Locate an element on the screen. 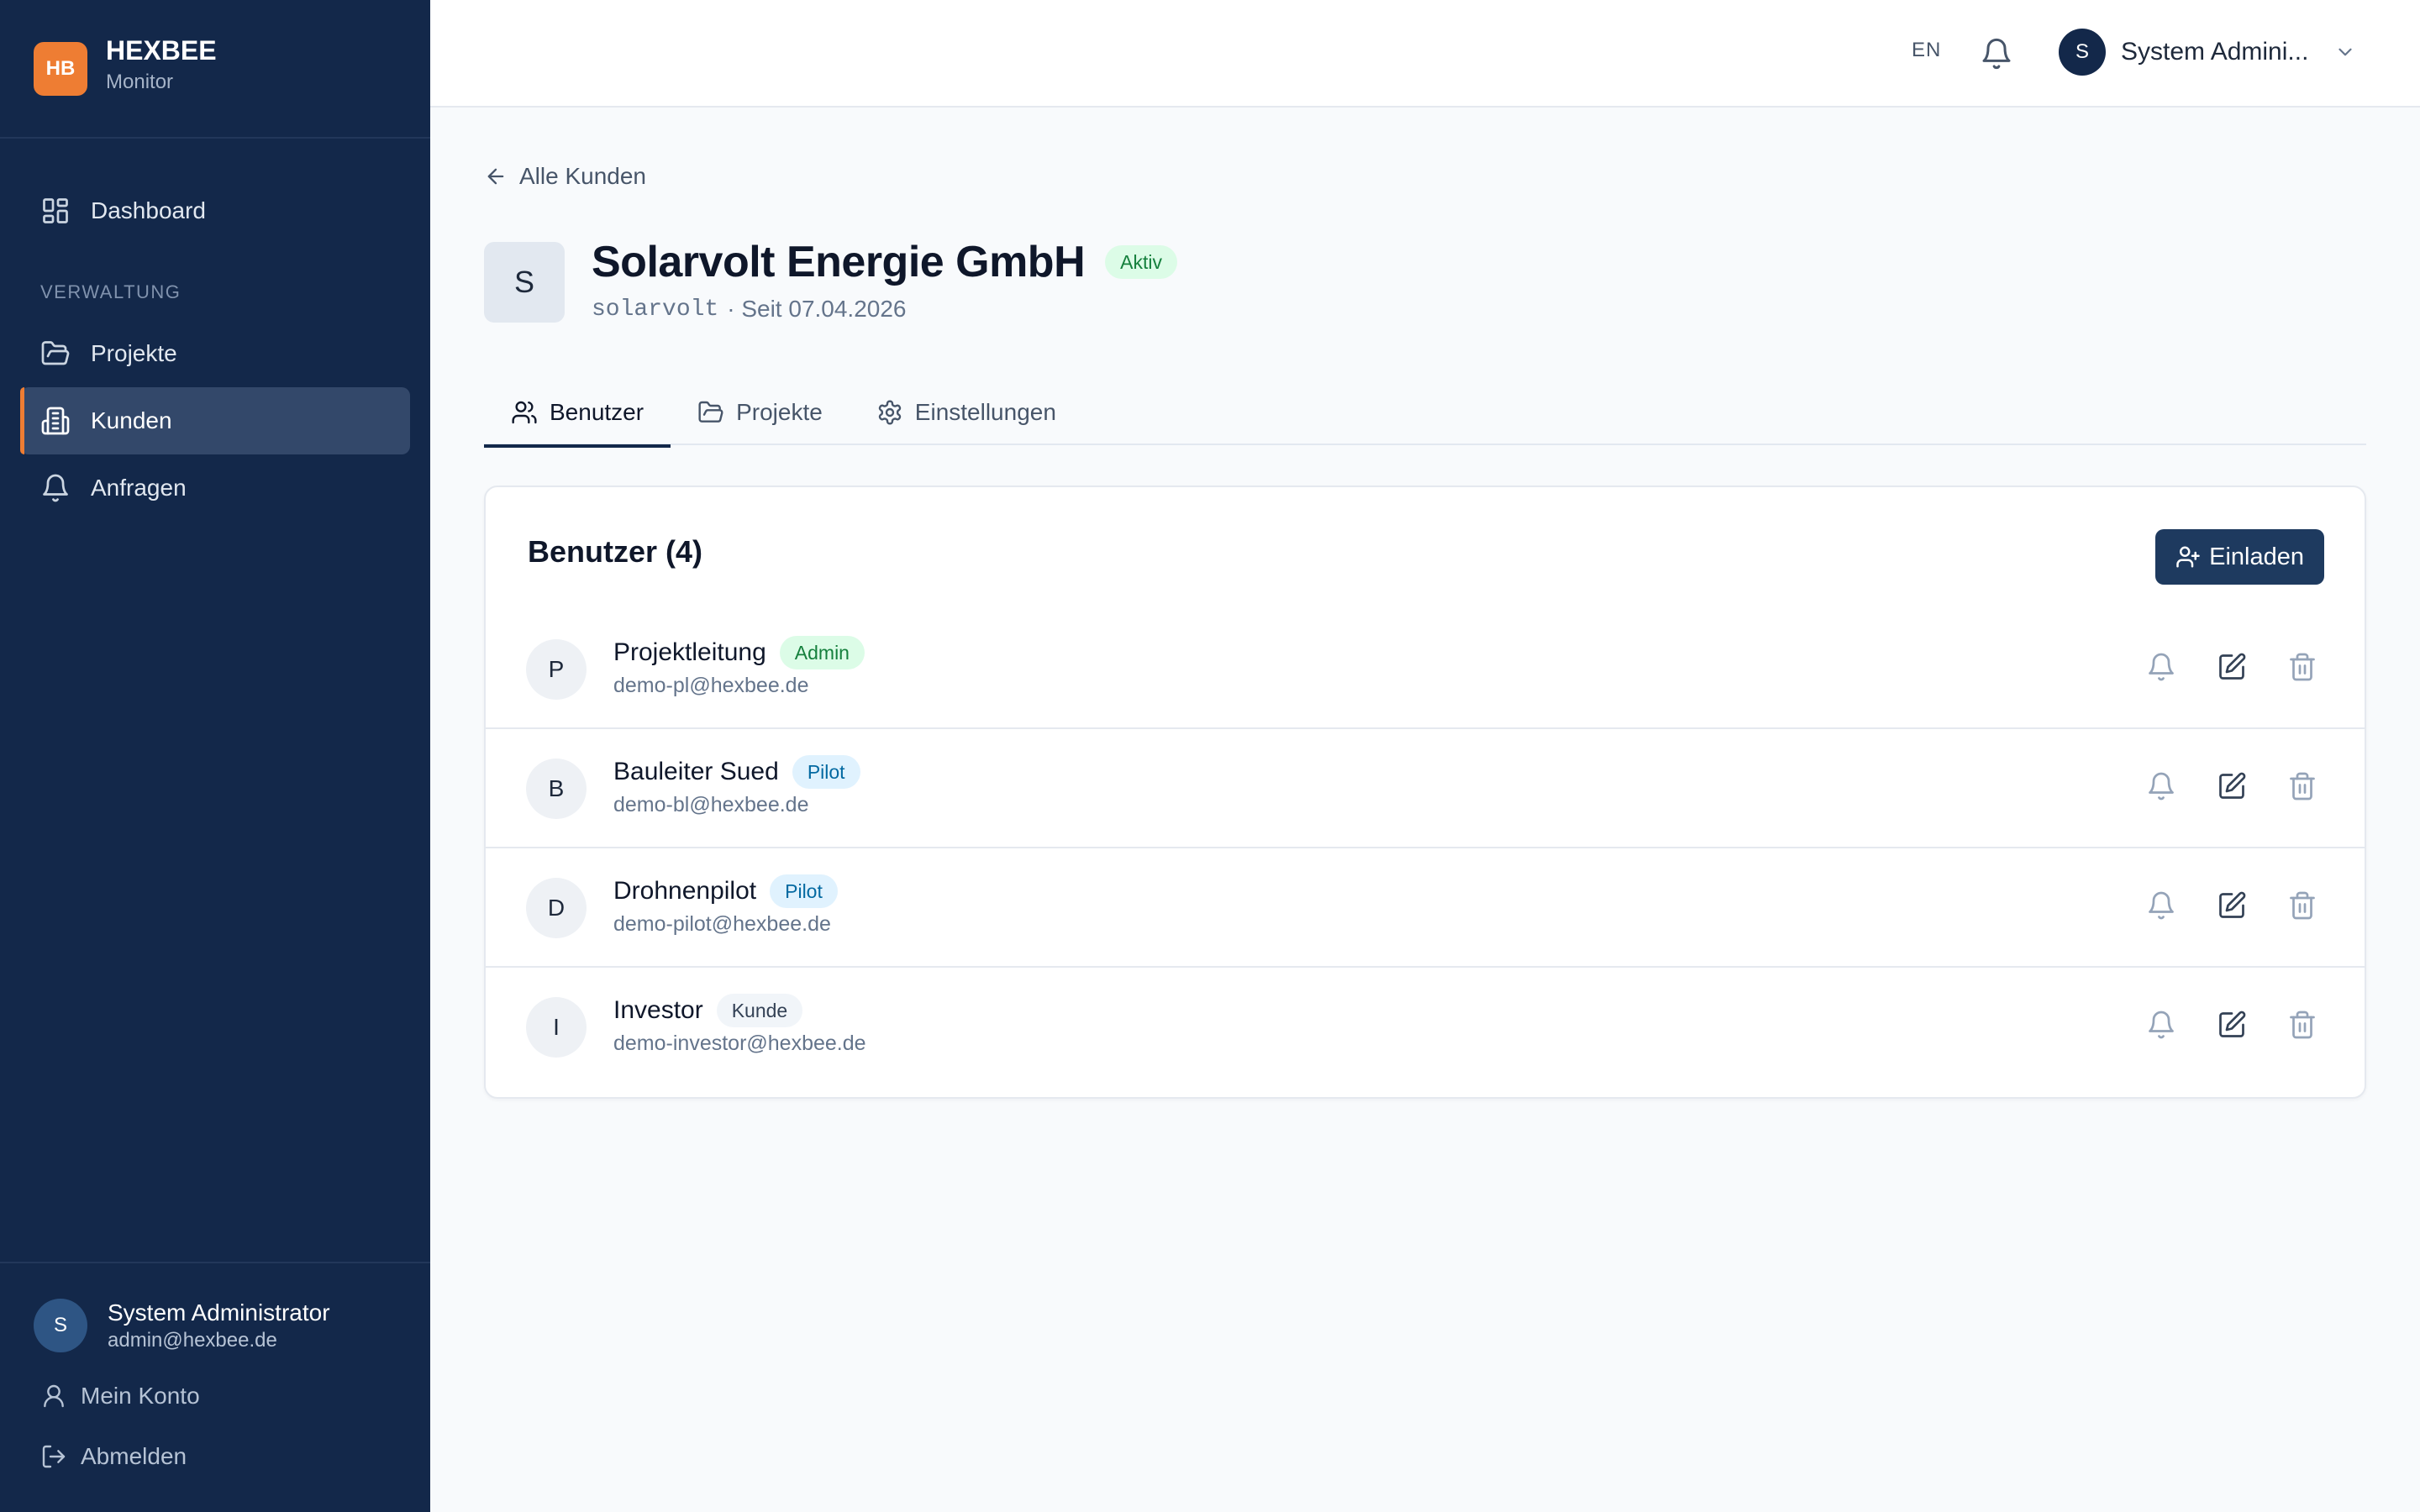 The height and width of the screenshot is (1512, 2420). brand-name: HEXBEE is located at coordinates (161, 50).